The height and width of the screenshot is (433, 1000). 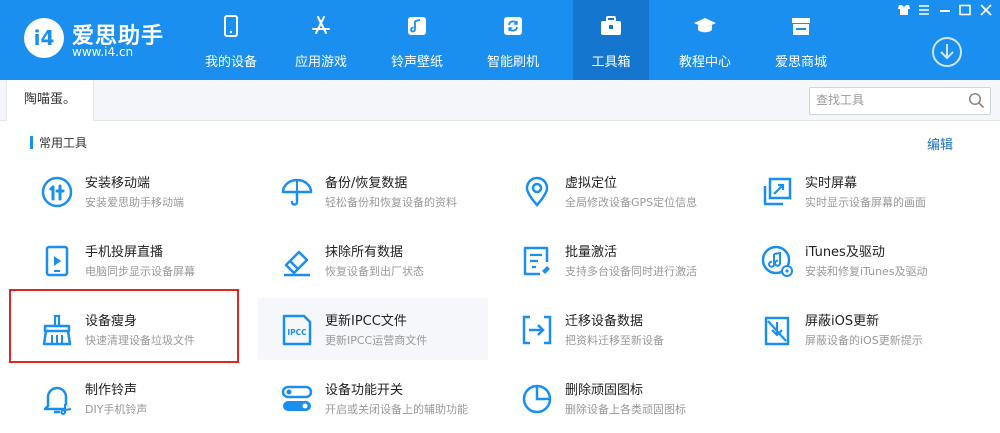 I want to click on nav-label: 工具箱, so click(x=611, y=62).